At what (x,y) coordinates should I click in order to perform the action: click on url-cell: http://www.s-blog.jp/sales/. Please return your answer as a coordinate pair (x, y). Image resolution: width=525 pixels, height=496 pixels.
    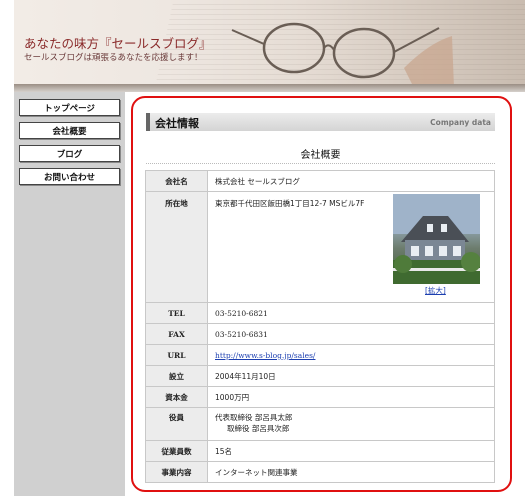
    Looking at the image, I should click on (351, 355).